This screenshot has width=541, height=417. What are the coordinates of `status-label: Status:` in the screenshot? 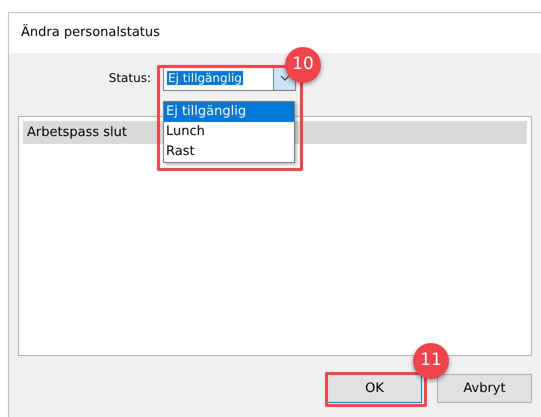 It's located at (129, 78).